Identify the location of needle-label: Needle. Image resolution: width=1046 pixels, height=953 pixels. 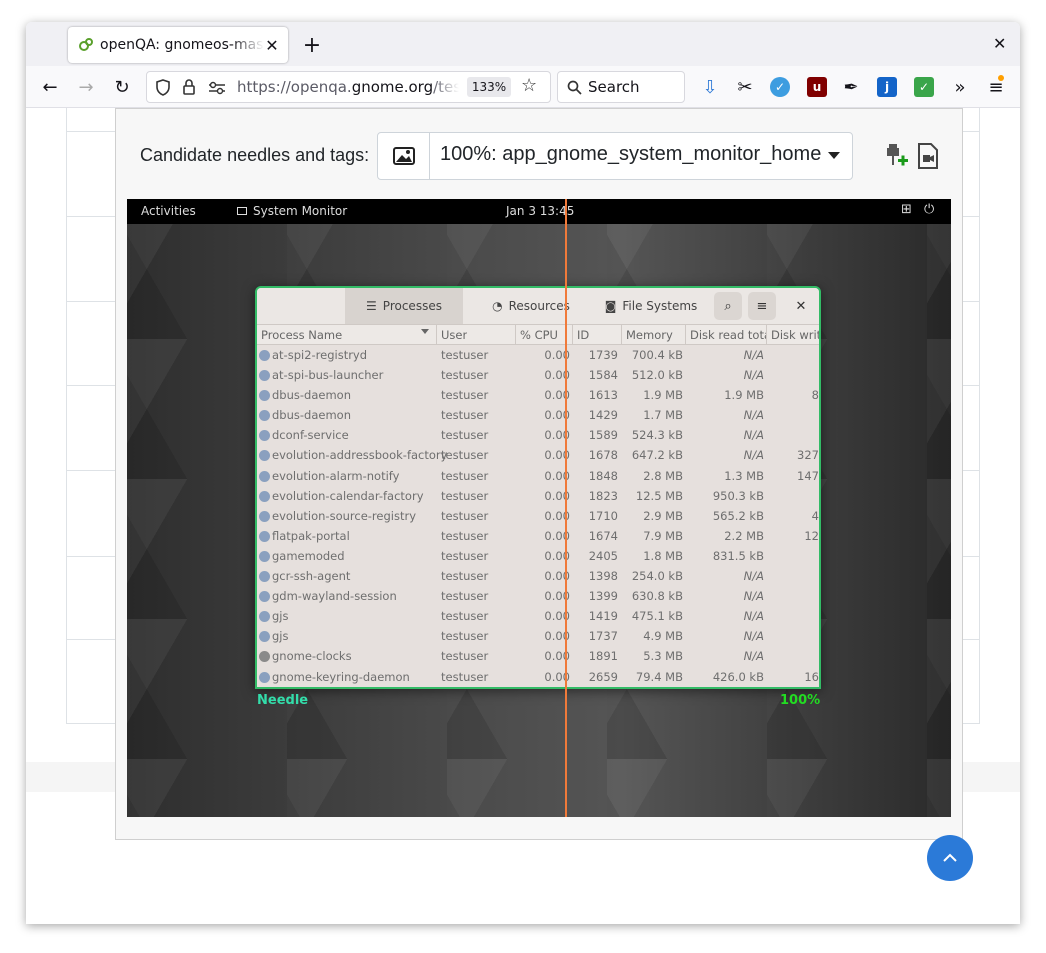
(283, 700).